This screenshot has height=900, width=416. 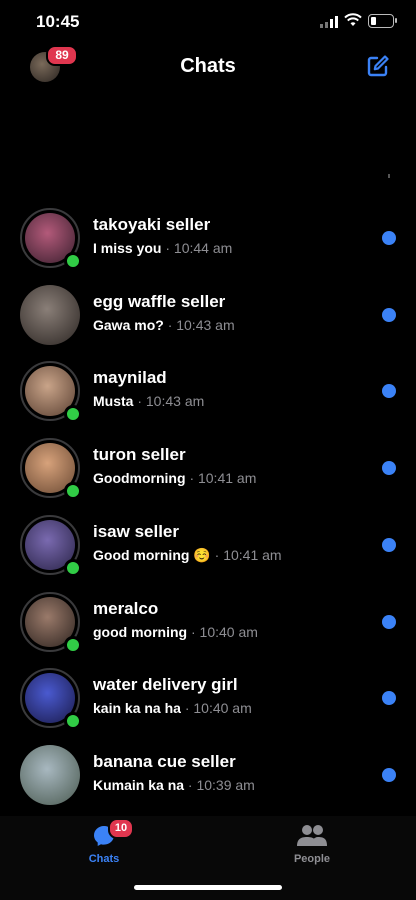 I want to click on chat-preview: Kumain ka na · 10:39 am, so click(x=174, y=785).